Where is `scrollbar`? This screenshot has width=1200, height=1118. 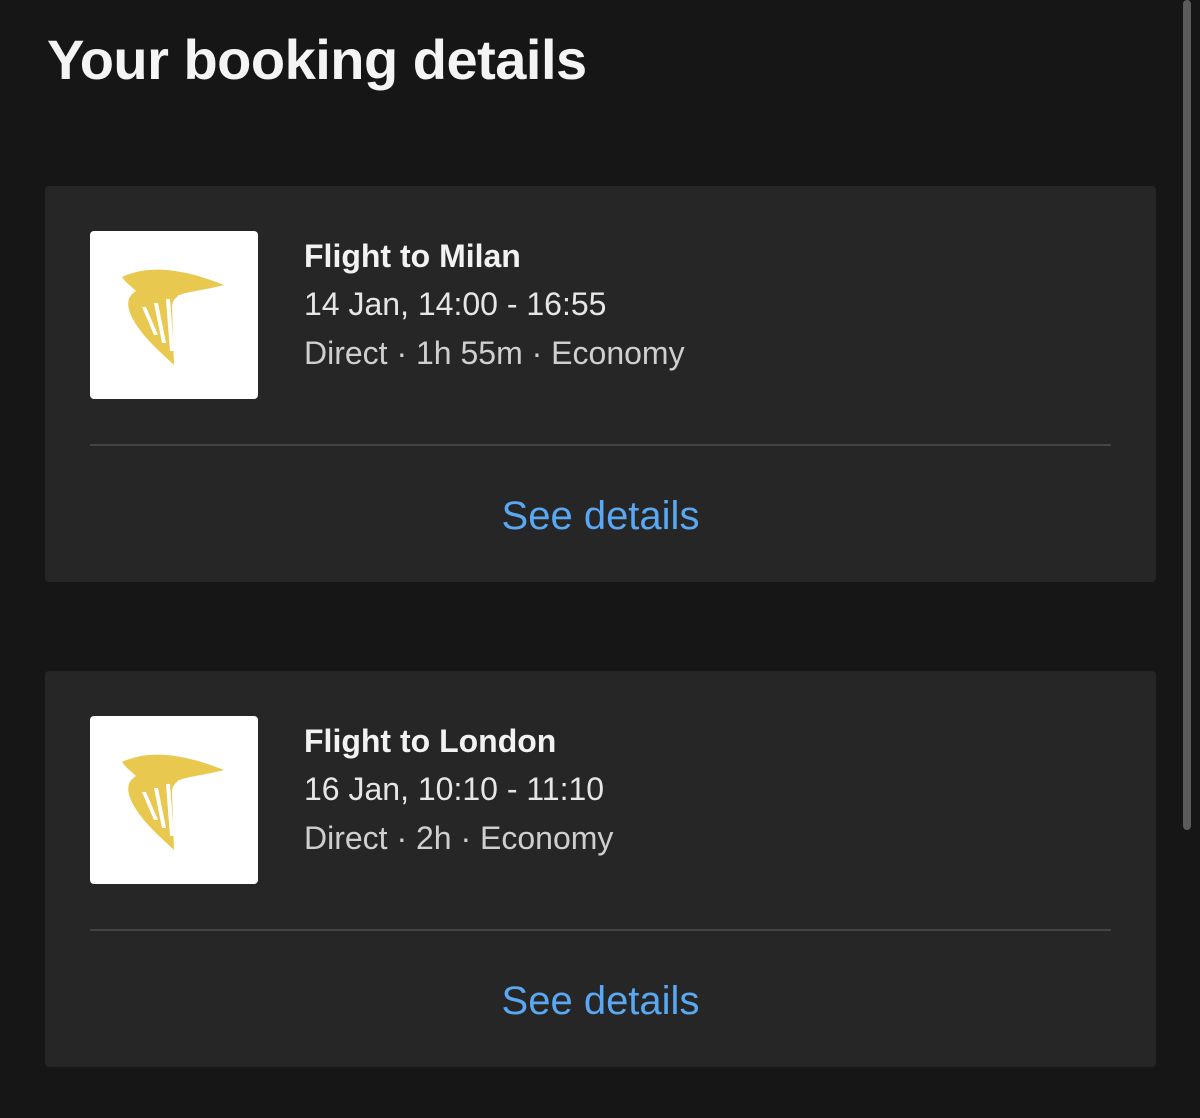 scrollbar is located at coordinates (1187, 415).